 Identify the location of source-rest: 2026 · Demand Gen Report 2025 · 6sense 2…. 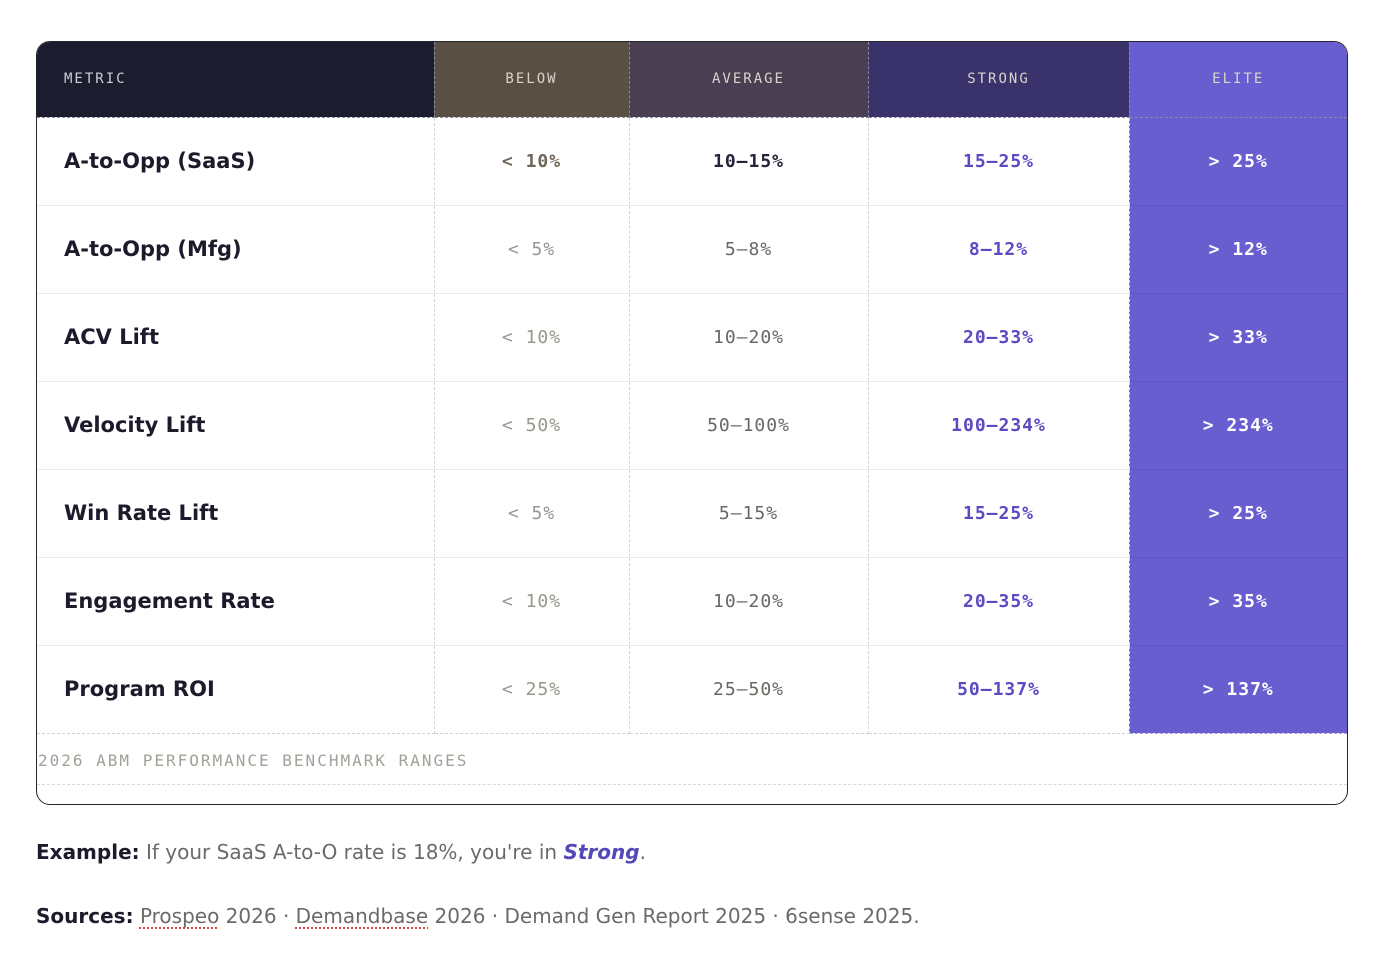
(674, 916).